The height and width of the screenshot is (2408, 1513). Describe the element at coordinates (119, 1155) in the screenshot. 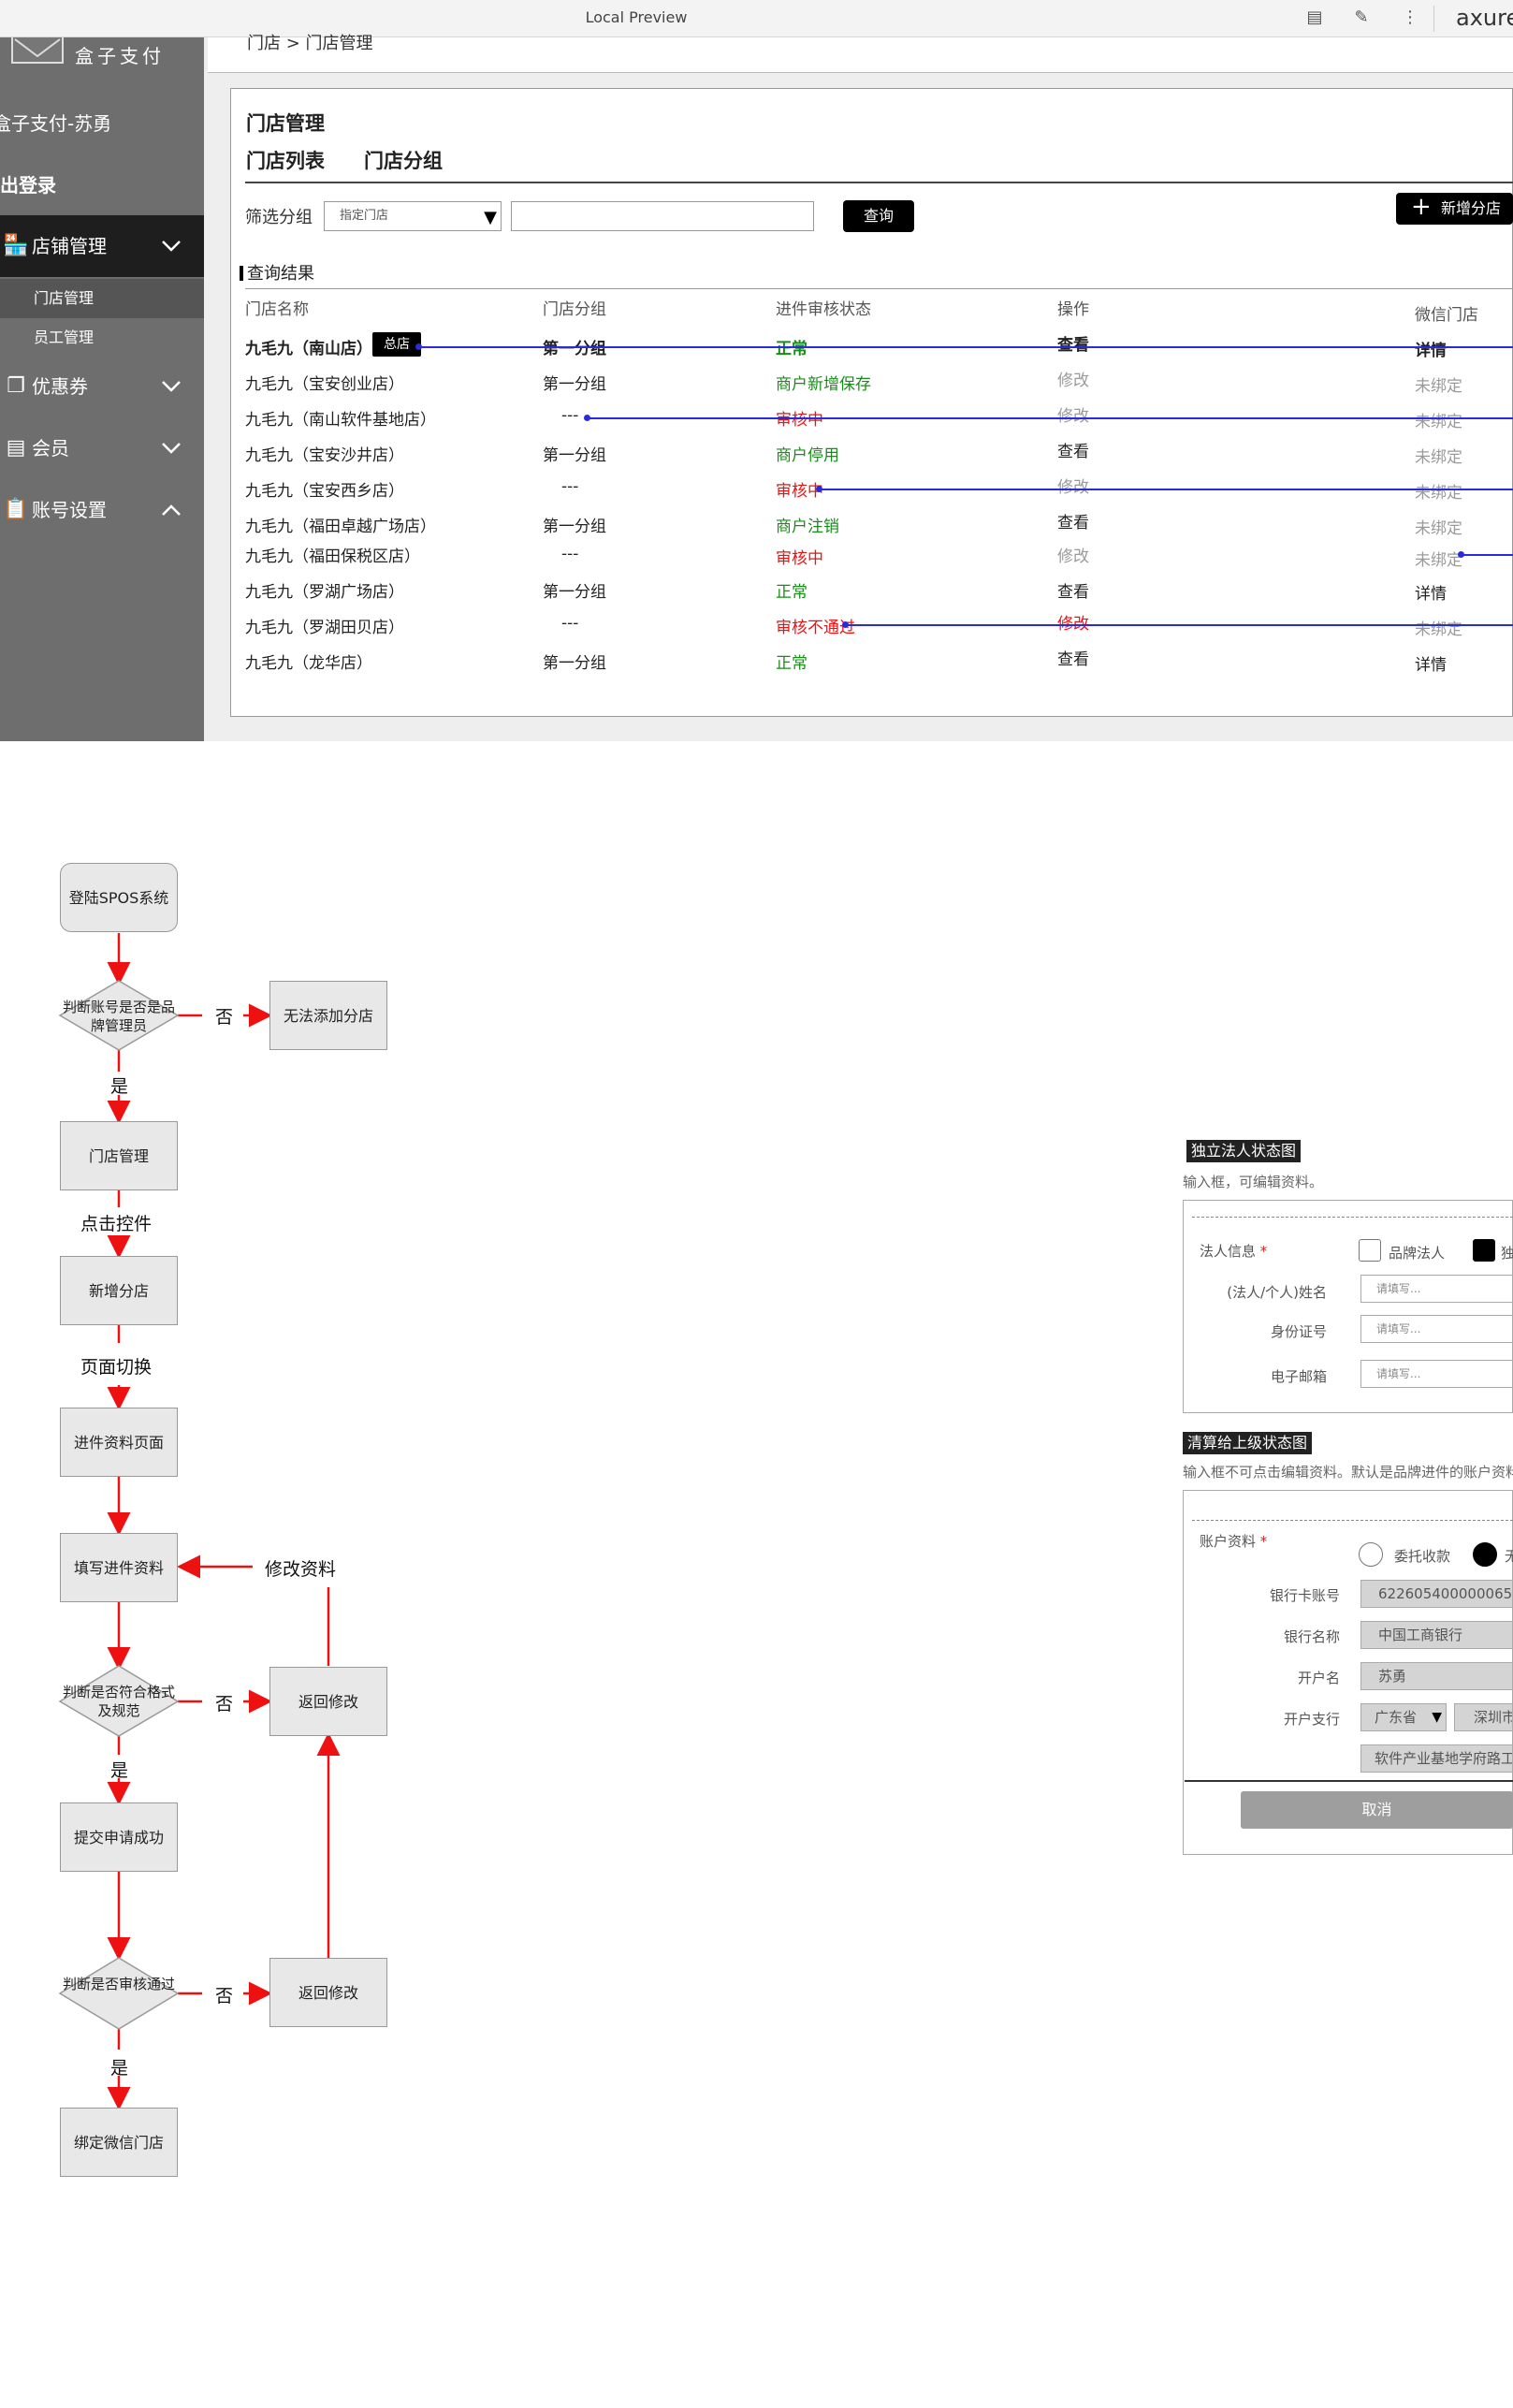

I see `flow-node-store-mgmt: 门店管理` at that location.